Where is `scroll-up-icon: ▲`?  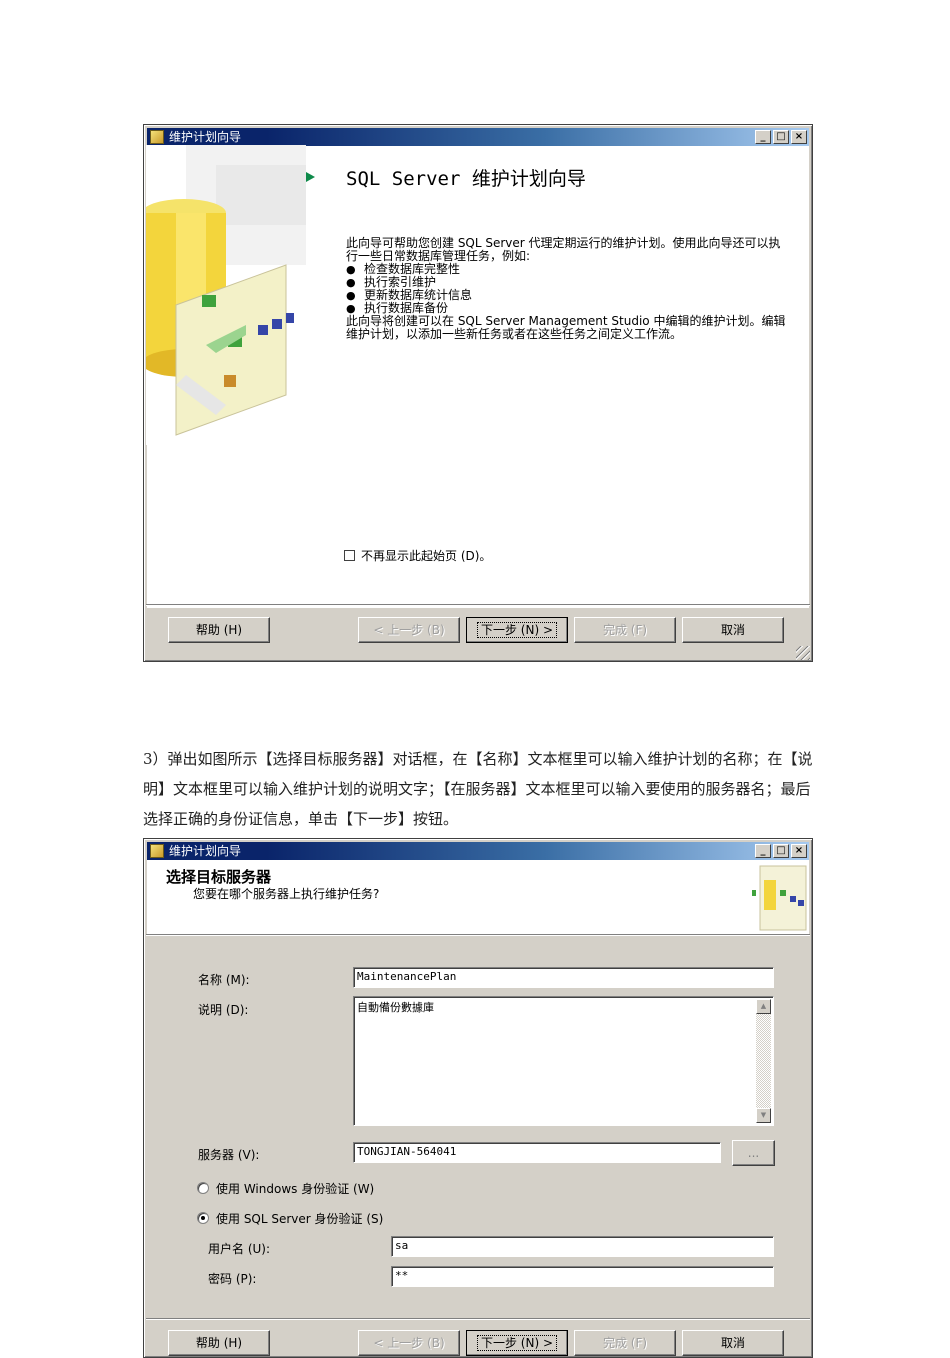 scroll-up-icon: ▲ is located at coordinates (763, 1006).